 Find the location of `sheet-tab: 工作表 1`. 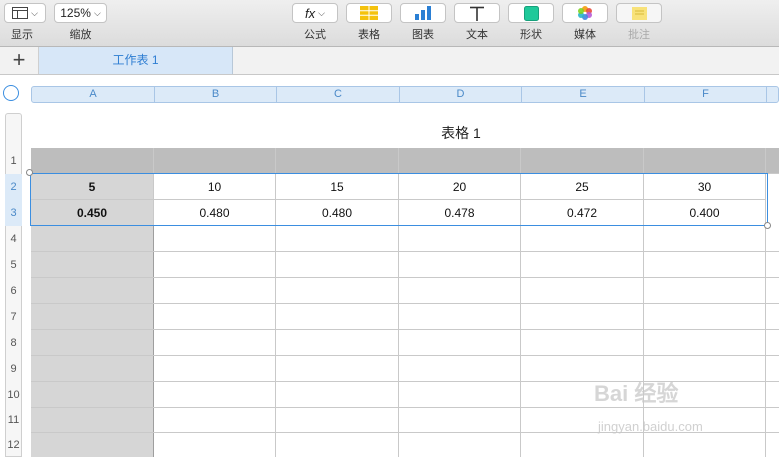

sheet-tab: 工作表 1 is located at coordinates (136, 60).